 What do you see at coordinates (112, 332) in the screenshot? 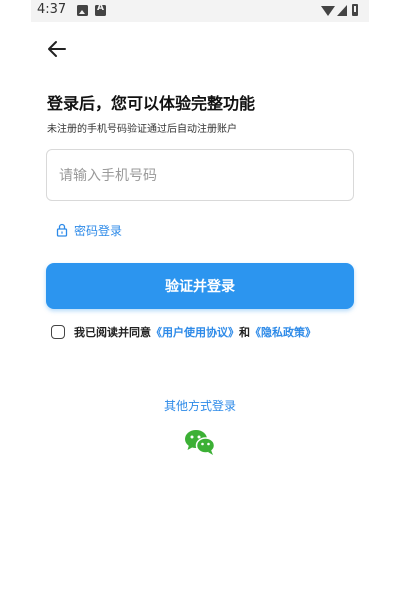
I see `agreement-prefix: 我已阅读并同意` at bounding box center [112, 332].